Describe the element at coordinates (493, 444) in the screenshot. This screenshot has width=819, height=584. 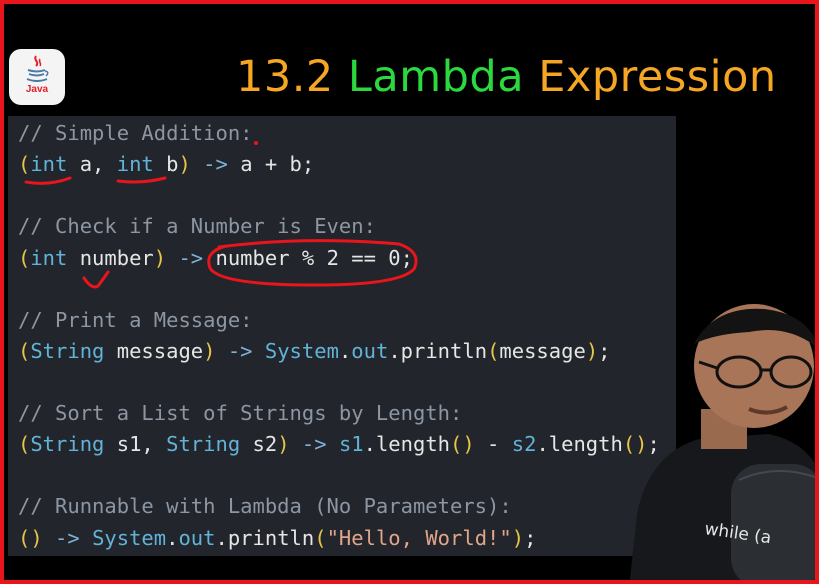
I see `code-token: -` at that location.